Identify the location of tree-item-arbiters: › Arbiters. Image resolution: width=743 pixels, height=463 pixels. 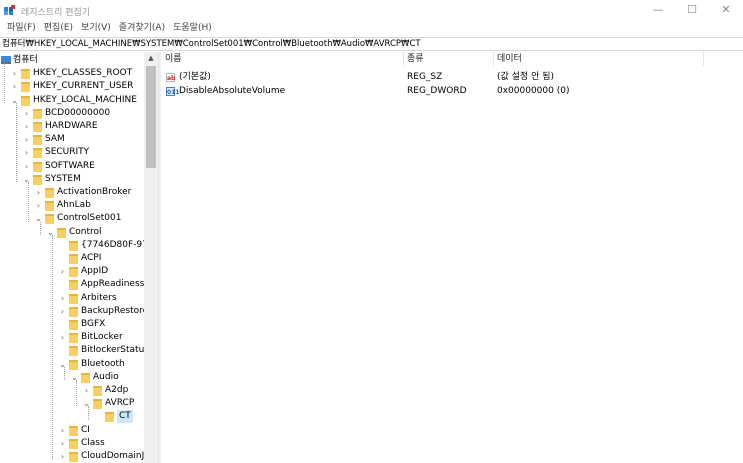
(72, 298).